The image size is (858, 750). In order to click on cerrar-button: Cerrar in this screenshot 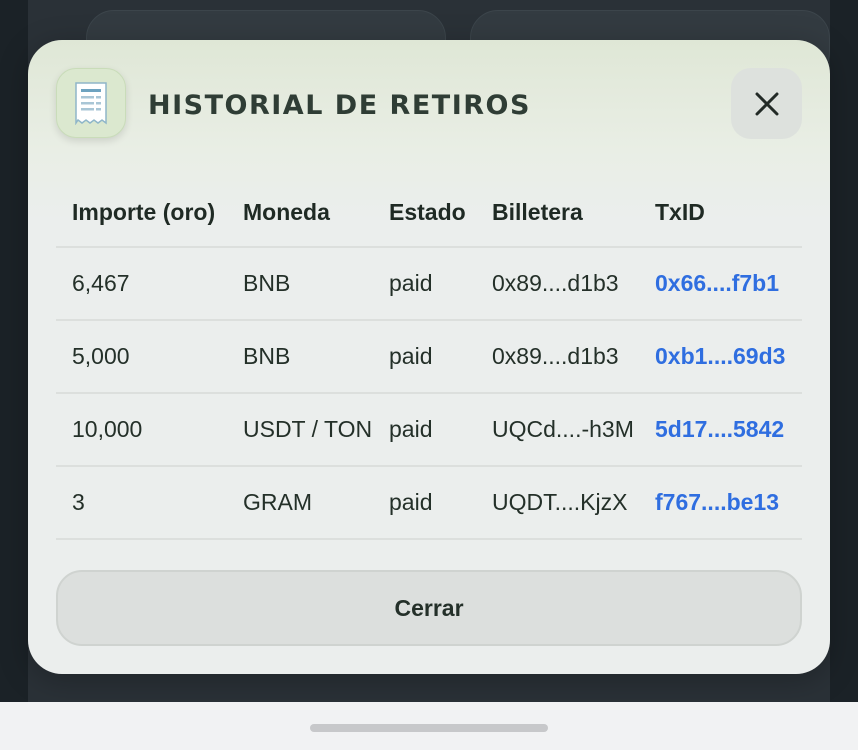, I will do `click(429, 608)`.